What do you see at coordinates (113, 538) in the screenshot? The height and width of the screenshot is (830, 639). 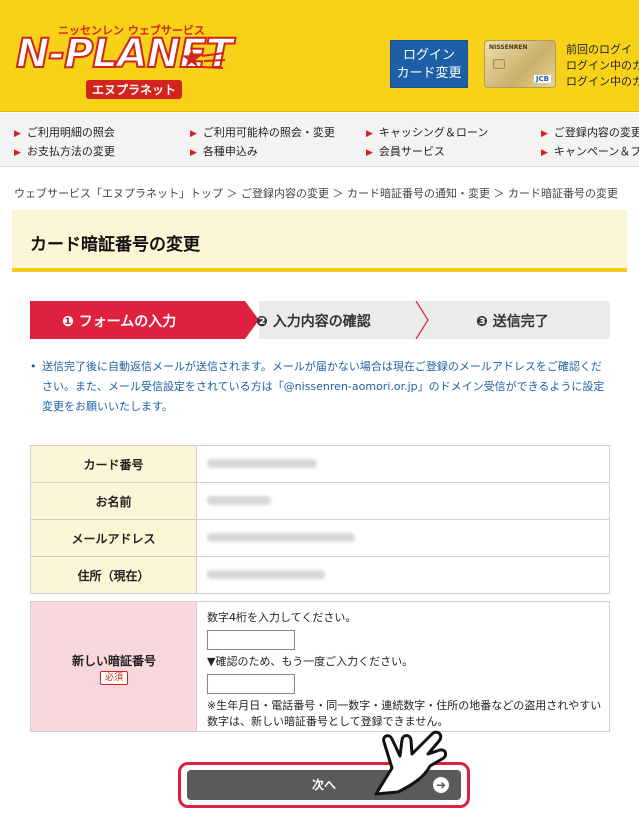 I see `row-label: メールアドレス` at bounding box center [113, 538].